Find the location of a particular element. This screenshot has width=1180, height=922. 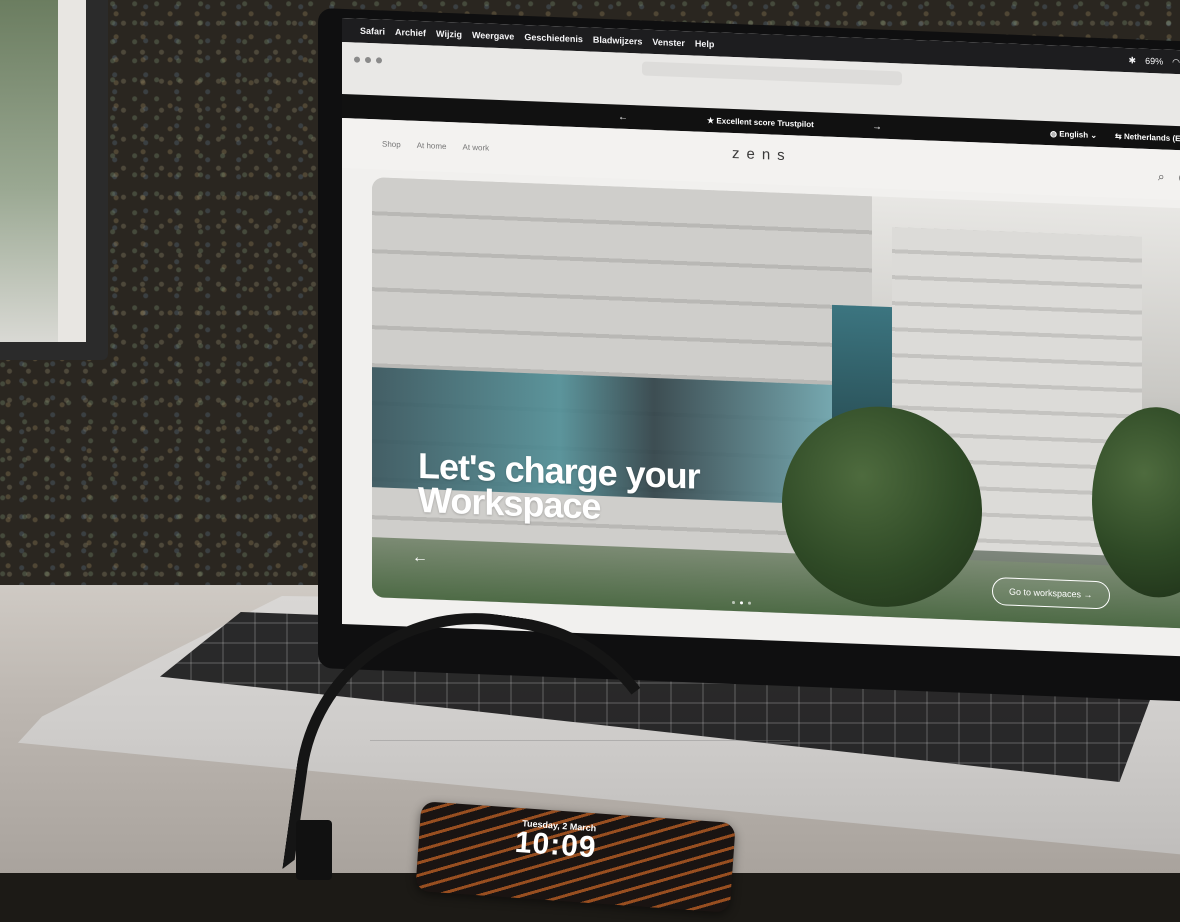

left-monitor-screen is located at coordinates (43, 171).